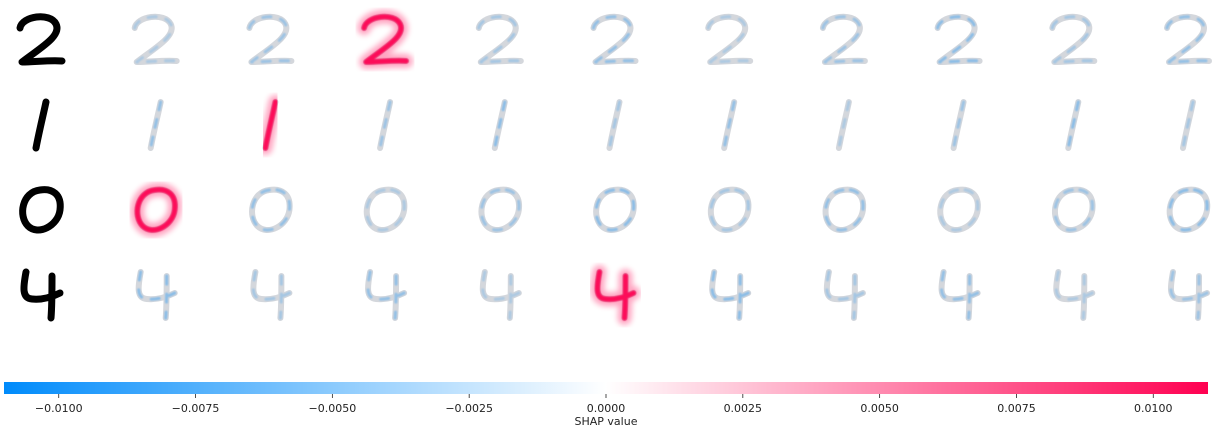 The height and width of the screenshot is (429, 1215). Describe the element at coordinates (196, 408) in the screenshot. I see `colorbar-tick-label: −0.0075` at that location.